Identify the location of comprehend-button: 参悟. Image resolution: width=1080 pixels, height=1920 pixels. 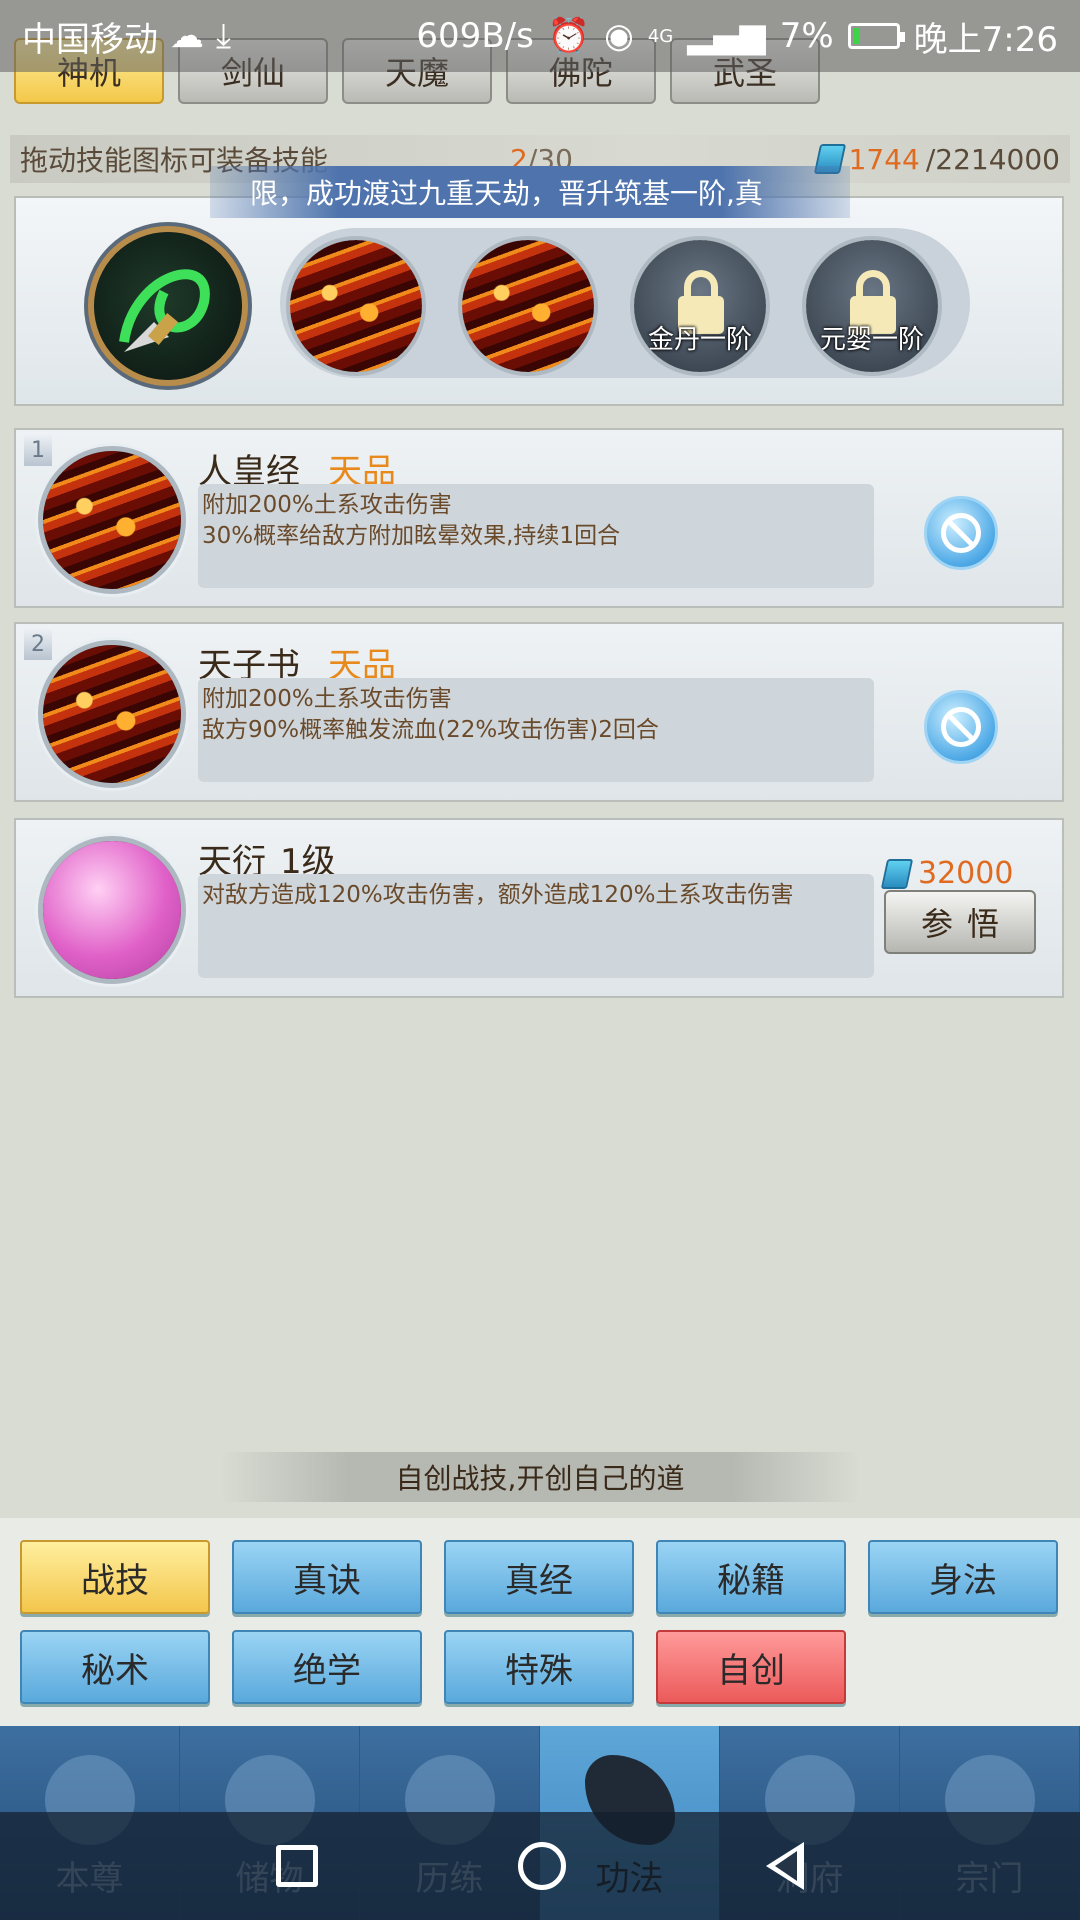
(960, 922).